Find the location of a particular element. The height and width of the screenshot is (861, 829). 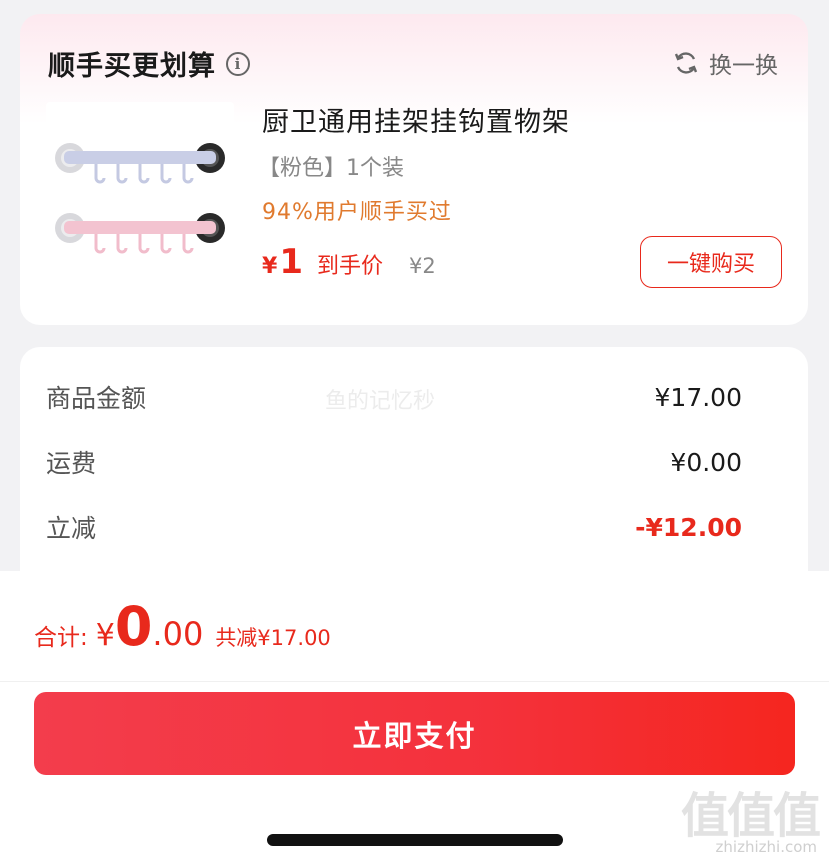

refresh-label: 换一换 is located at coordinates (743, 66).